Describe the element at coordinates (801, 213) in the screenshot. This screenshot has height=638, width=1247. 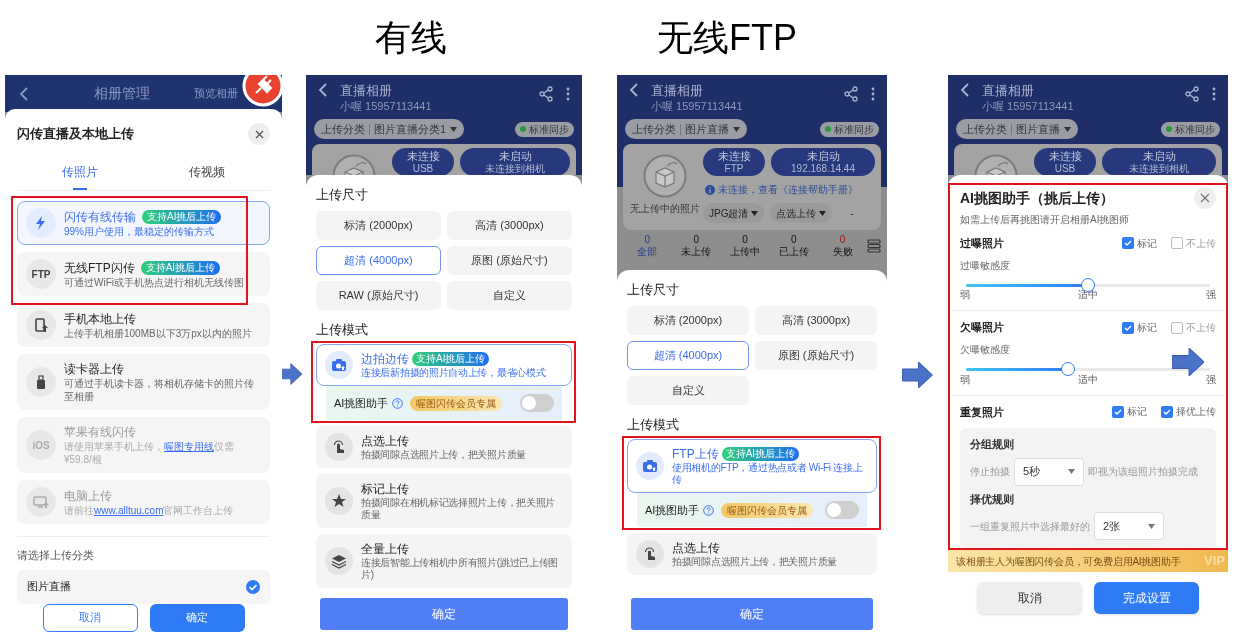
I see `option-dropdown: 点选上传` at that location.